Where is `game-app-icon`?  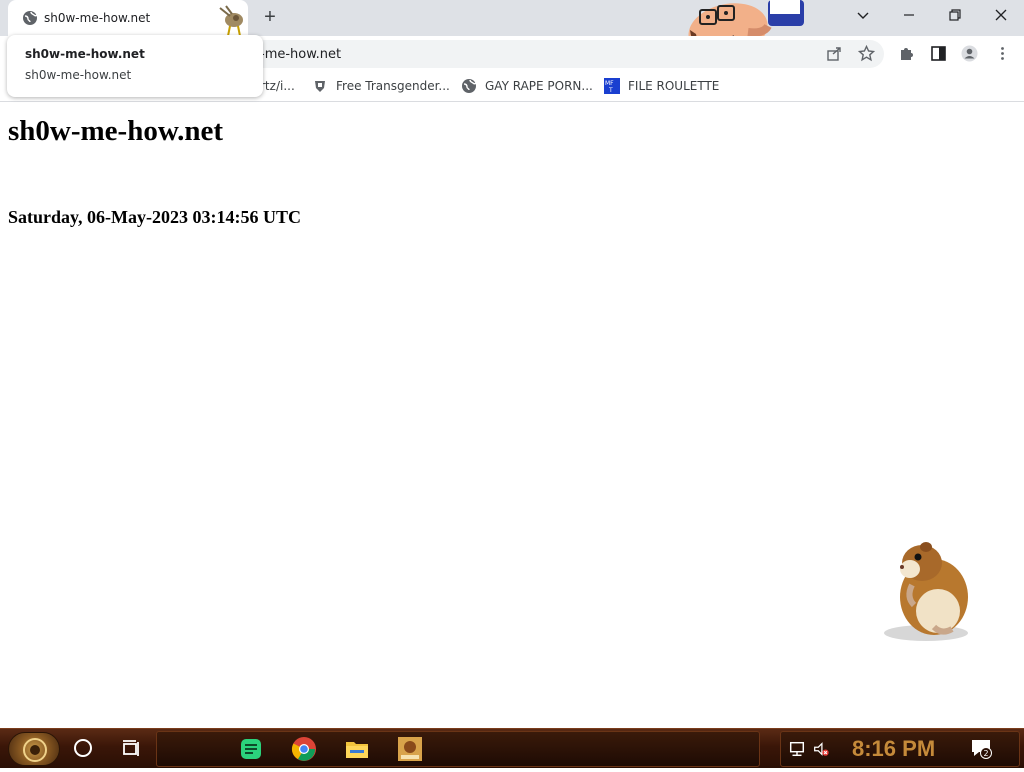
game-app-icon is located at coordinates (410, 749).